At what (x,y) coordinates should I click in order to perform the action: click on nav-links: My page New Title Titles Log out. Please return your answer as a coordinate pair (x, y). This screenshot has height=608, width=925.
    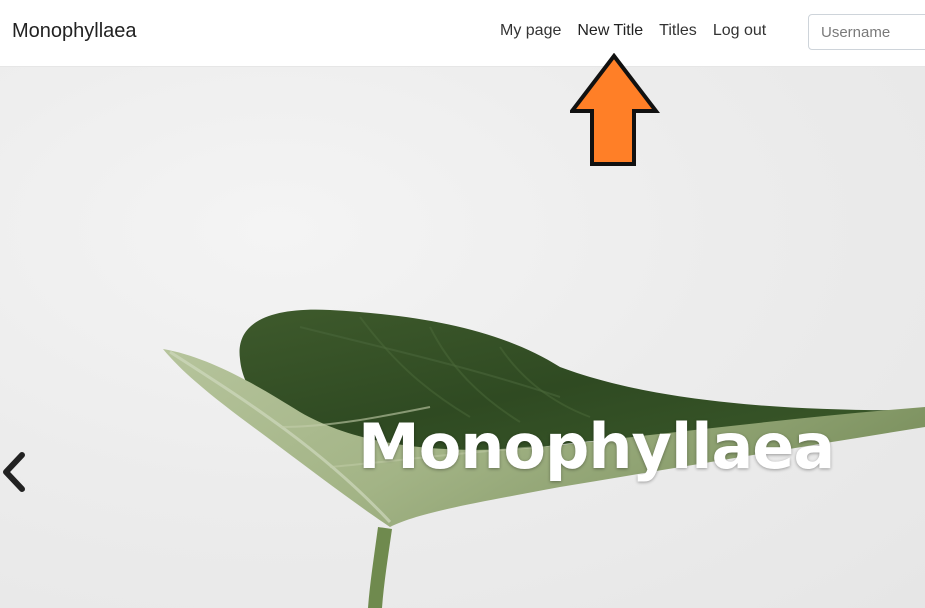
    Looking at the image, I should click on (633, 31).